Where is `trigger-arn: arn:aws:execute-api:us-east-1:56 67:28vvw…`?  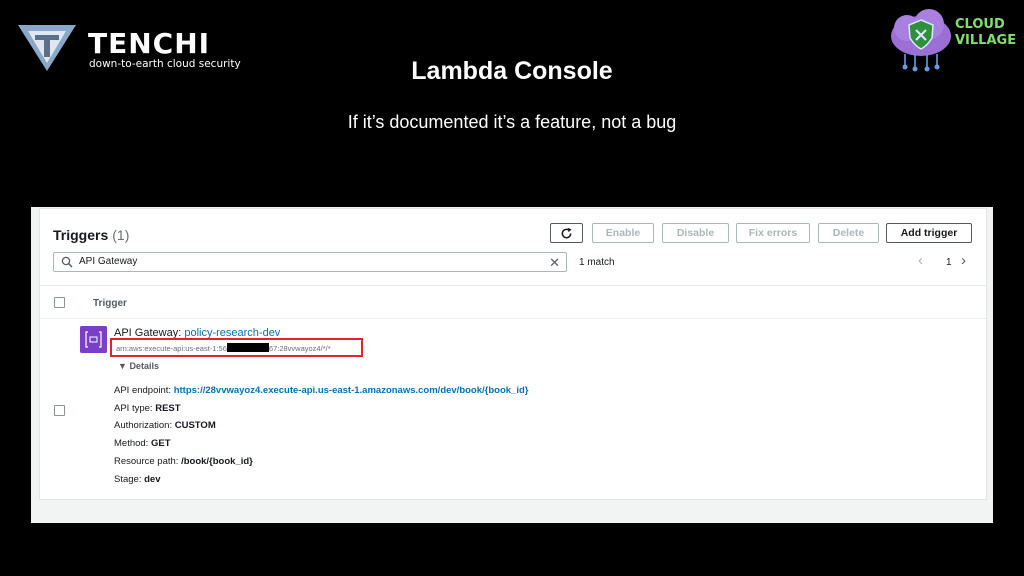 trigger-arn: arn:aws:execute-api:us-east-1:56 67:28vvw… is located at coordinates (223, 348).